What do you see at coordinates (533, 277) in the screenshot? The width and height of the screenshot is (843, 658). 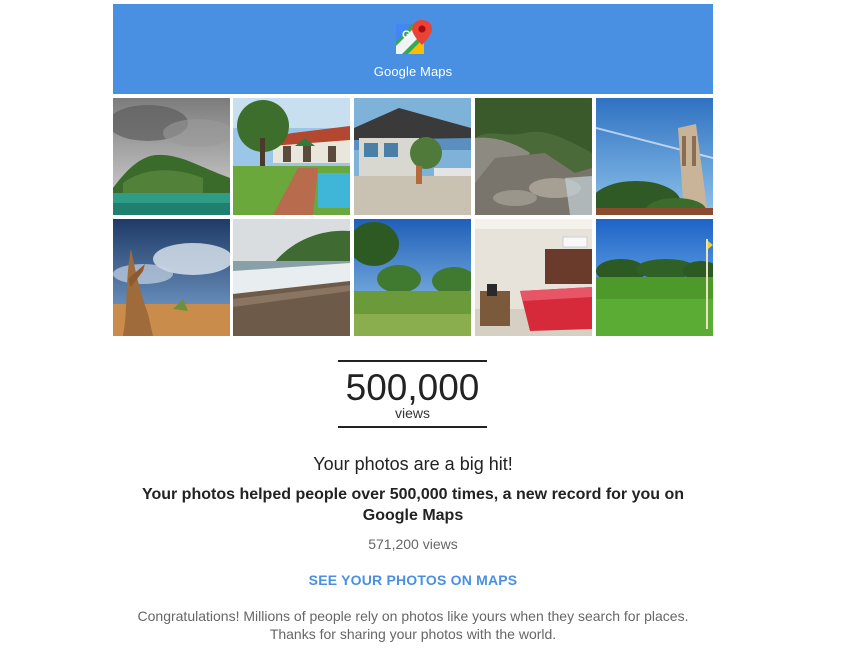 I see `hotel-room-photo` at bounding box center [533, 277].